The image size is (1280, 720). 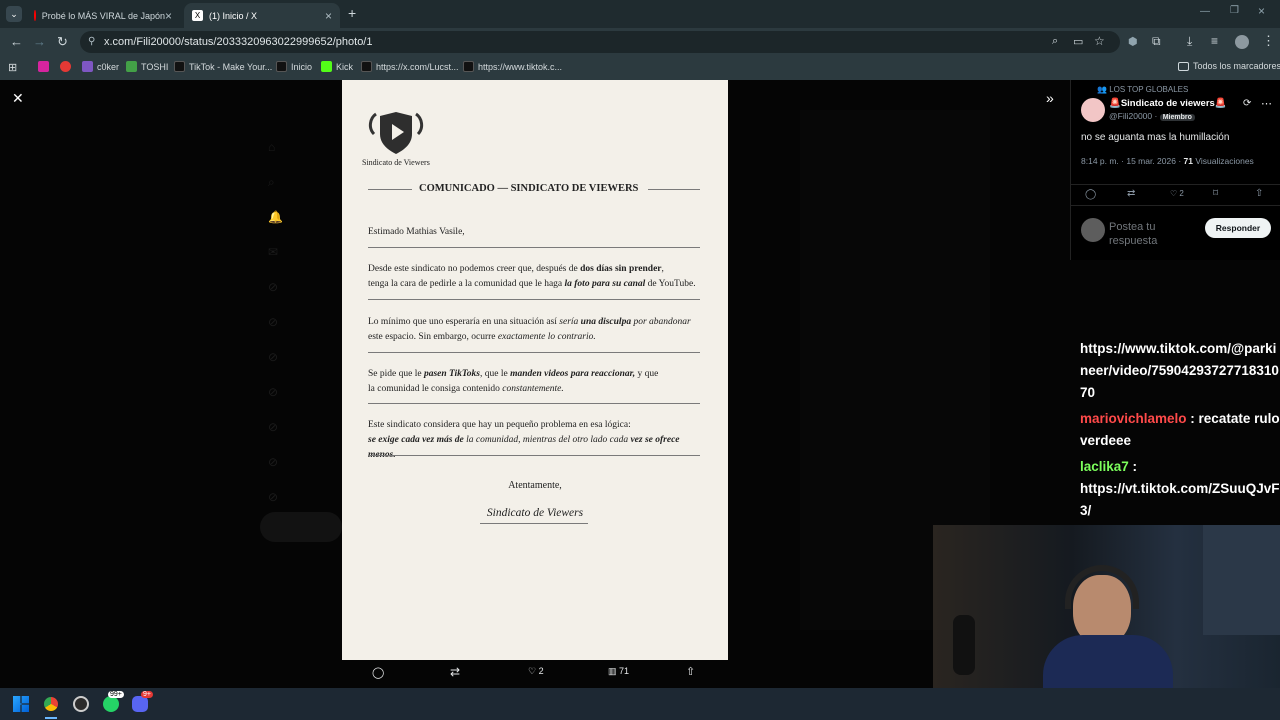 I want to click on collapse-panel-icon: », so click(x=1050, y=98).